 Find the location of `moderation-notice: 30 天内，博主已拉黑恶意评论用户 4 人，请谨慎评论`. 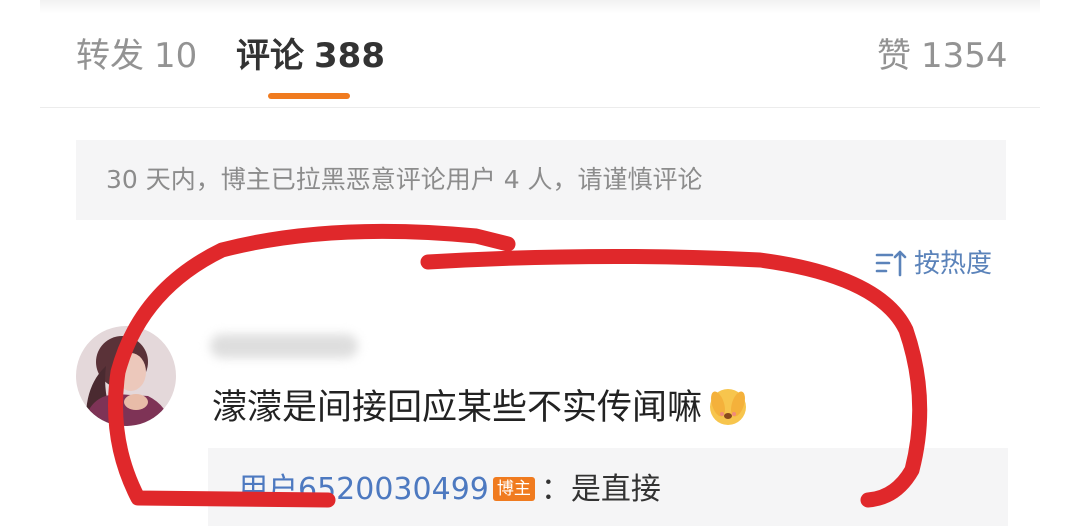

moderation-notice: 30 天内，博主已拉黑恶意评论用户 4 人，请谨慎评论 is located at coordinates (541, 180).